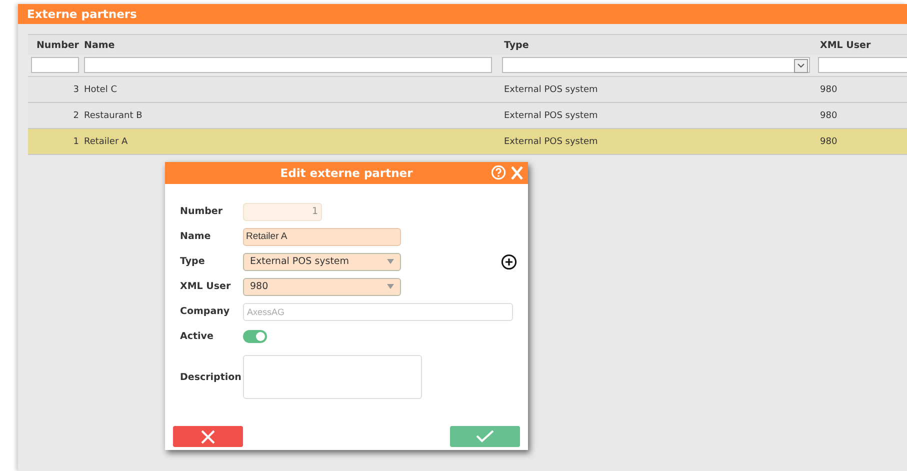  I want to click on table-row: 1 Retailer A External POS system 980, so click(467, 142).